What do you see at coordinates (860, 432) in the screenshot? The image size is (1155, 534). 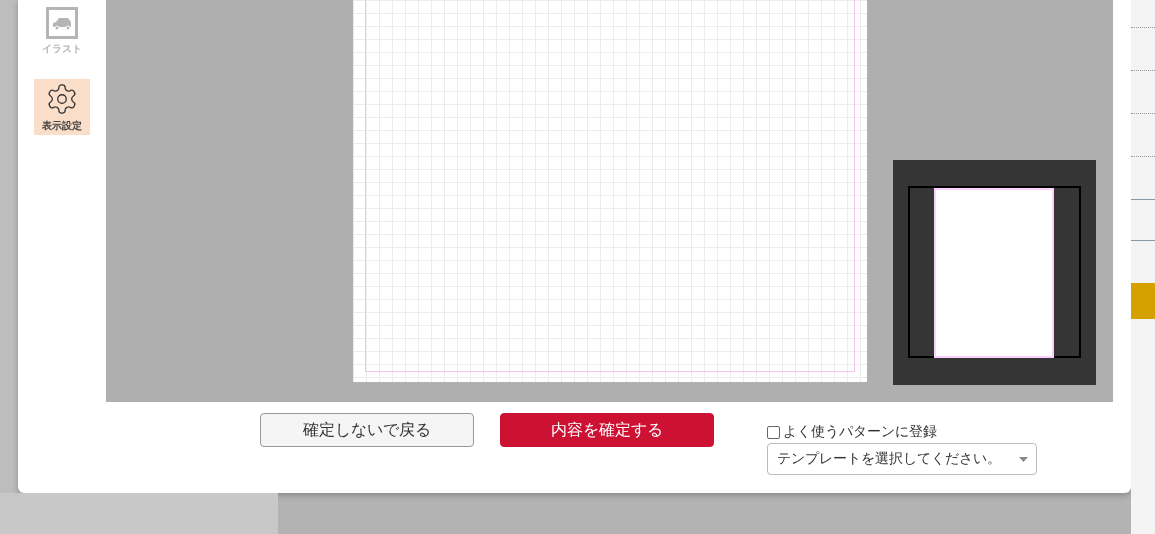 I see `checkbox-label: よく使うパターンに登録` at bounding box center [860, 432].